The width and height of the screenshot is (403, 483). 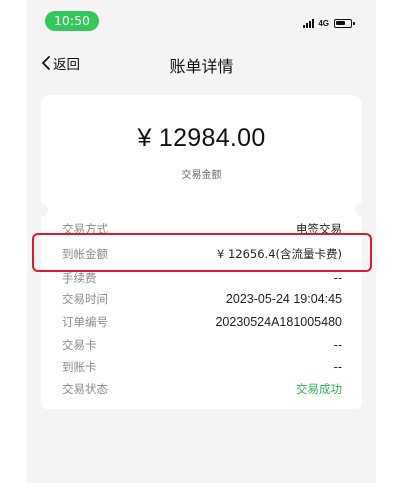 What do you see at coordinates (283, 299) in the screenshot?
I see `detail-value: 2023-05-24 19:04:45` at bounding box center [283, 299].